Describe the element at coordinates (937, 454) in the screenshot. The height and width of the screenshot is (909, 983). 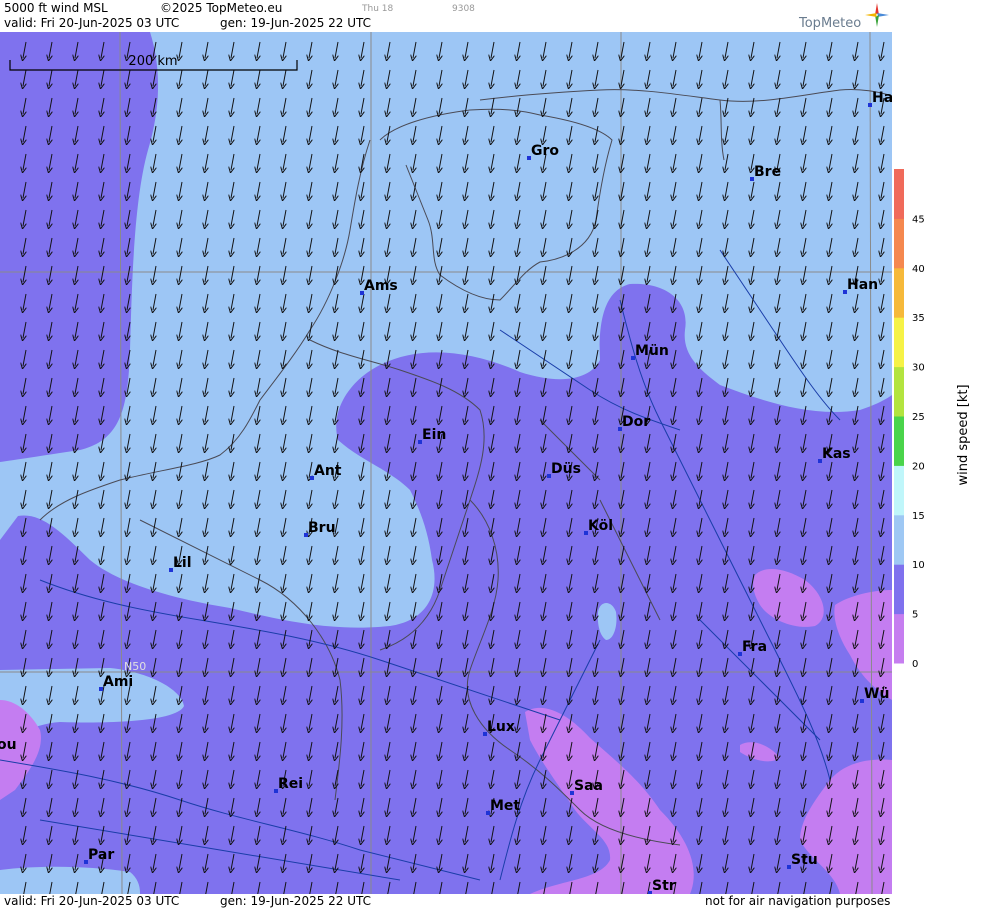
I see `wind-speed-legend: 0 5 10 15 20 25 30 35 40 45 wind speed [kt]` at that location.